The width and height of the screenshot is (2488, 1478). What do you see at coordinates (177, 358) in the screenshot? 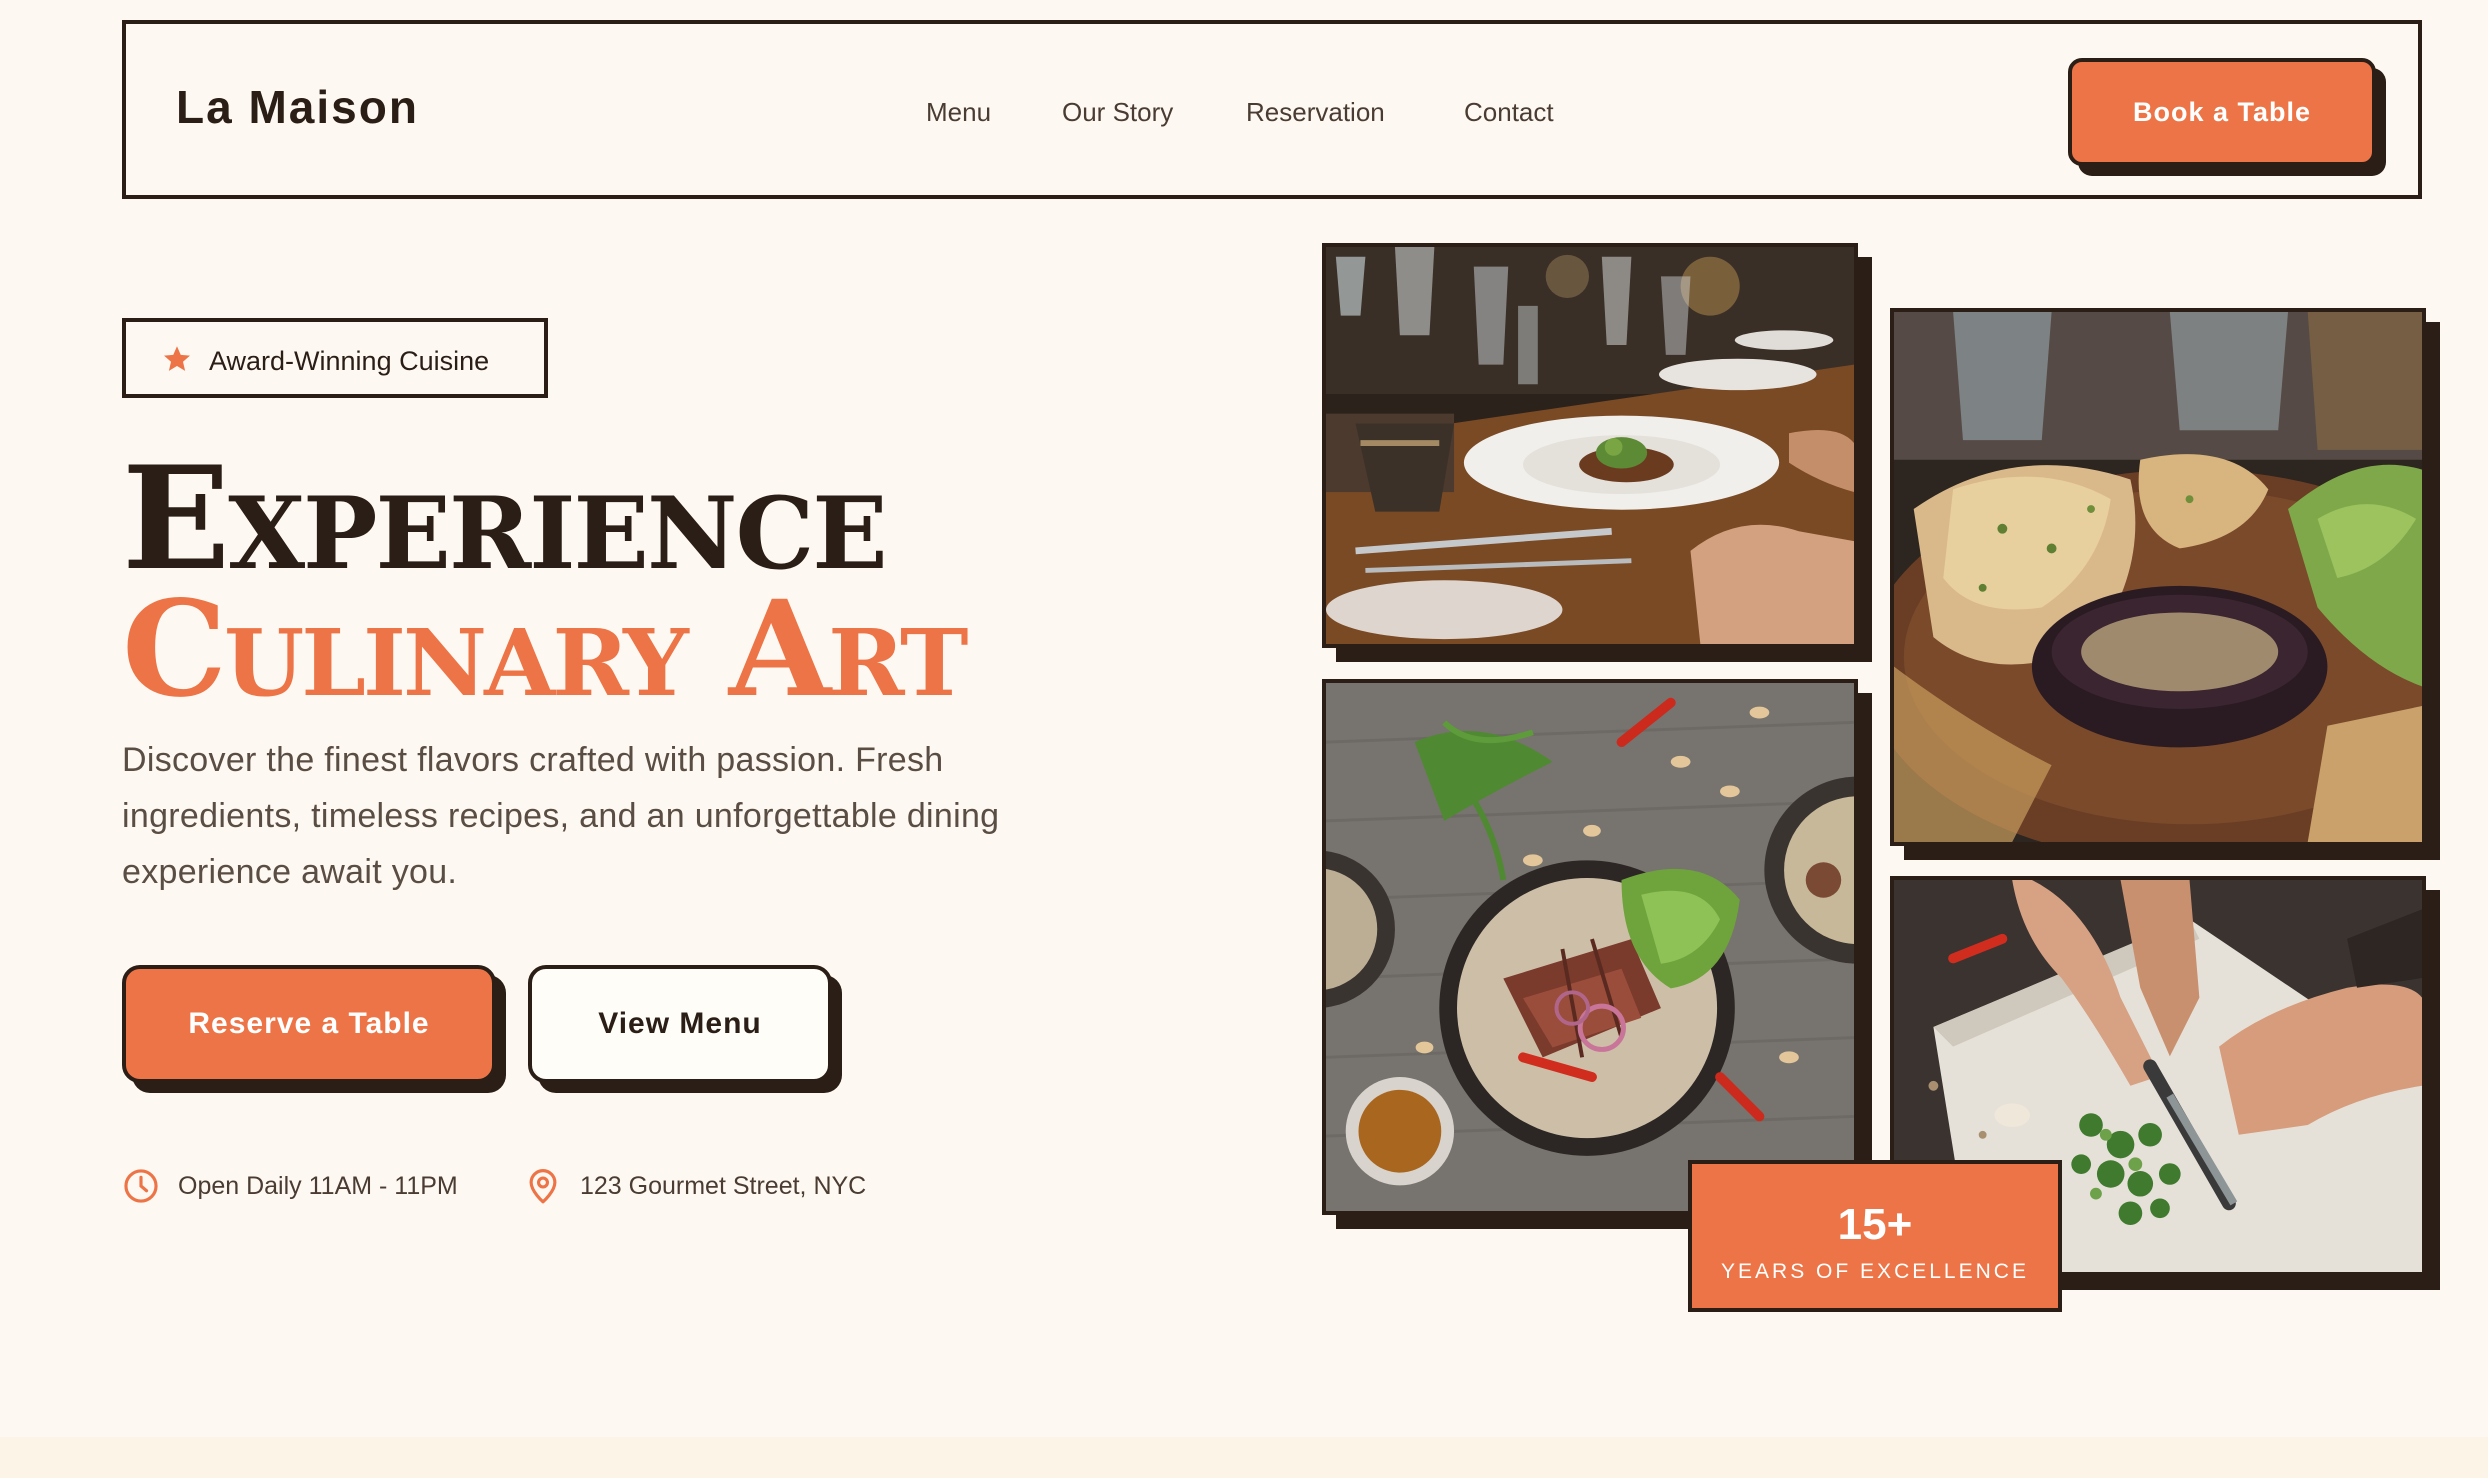
I see `star-icon` at bounding box center [177, 358].